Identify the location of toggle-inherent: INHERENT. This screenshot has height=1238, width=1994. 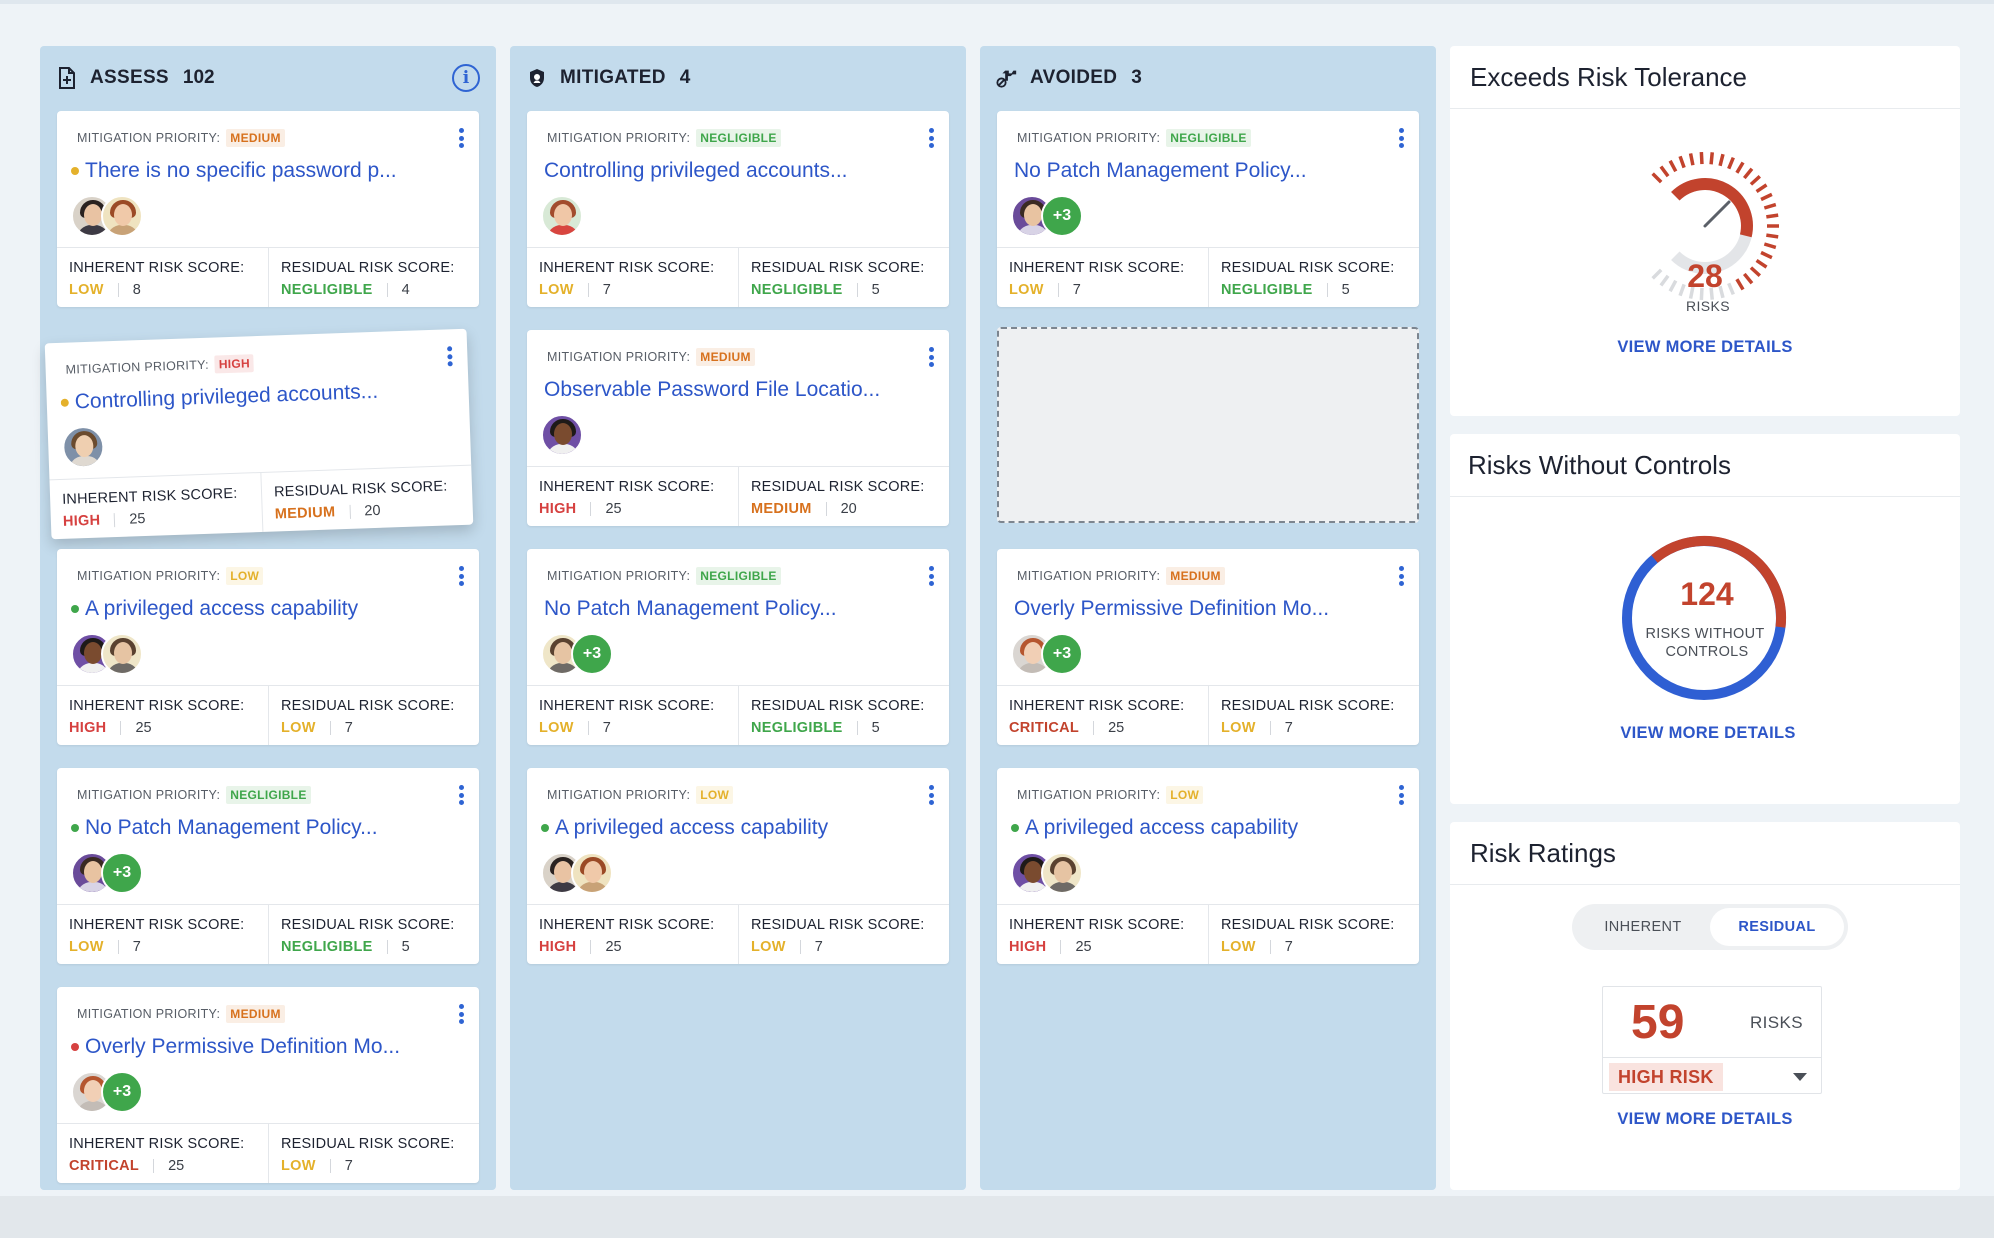
(1643, 927).